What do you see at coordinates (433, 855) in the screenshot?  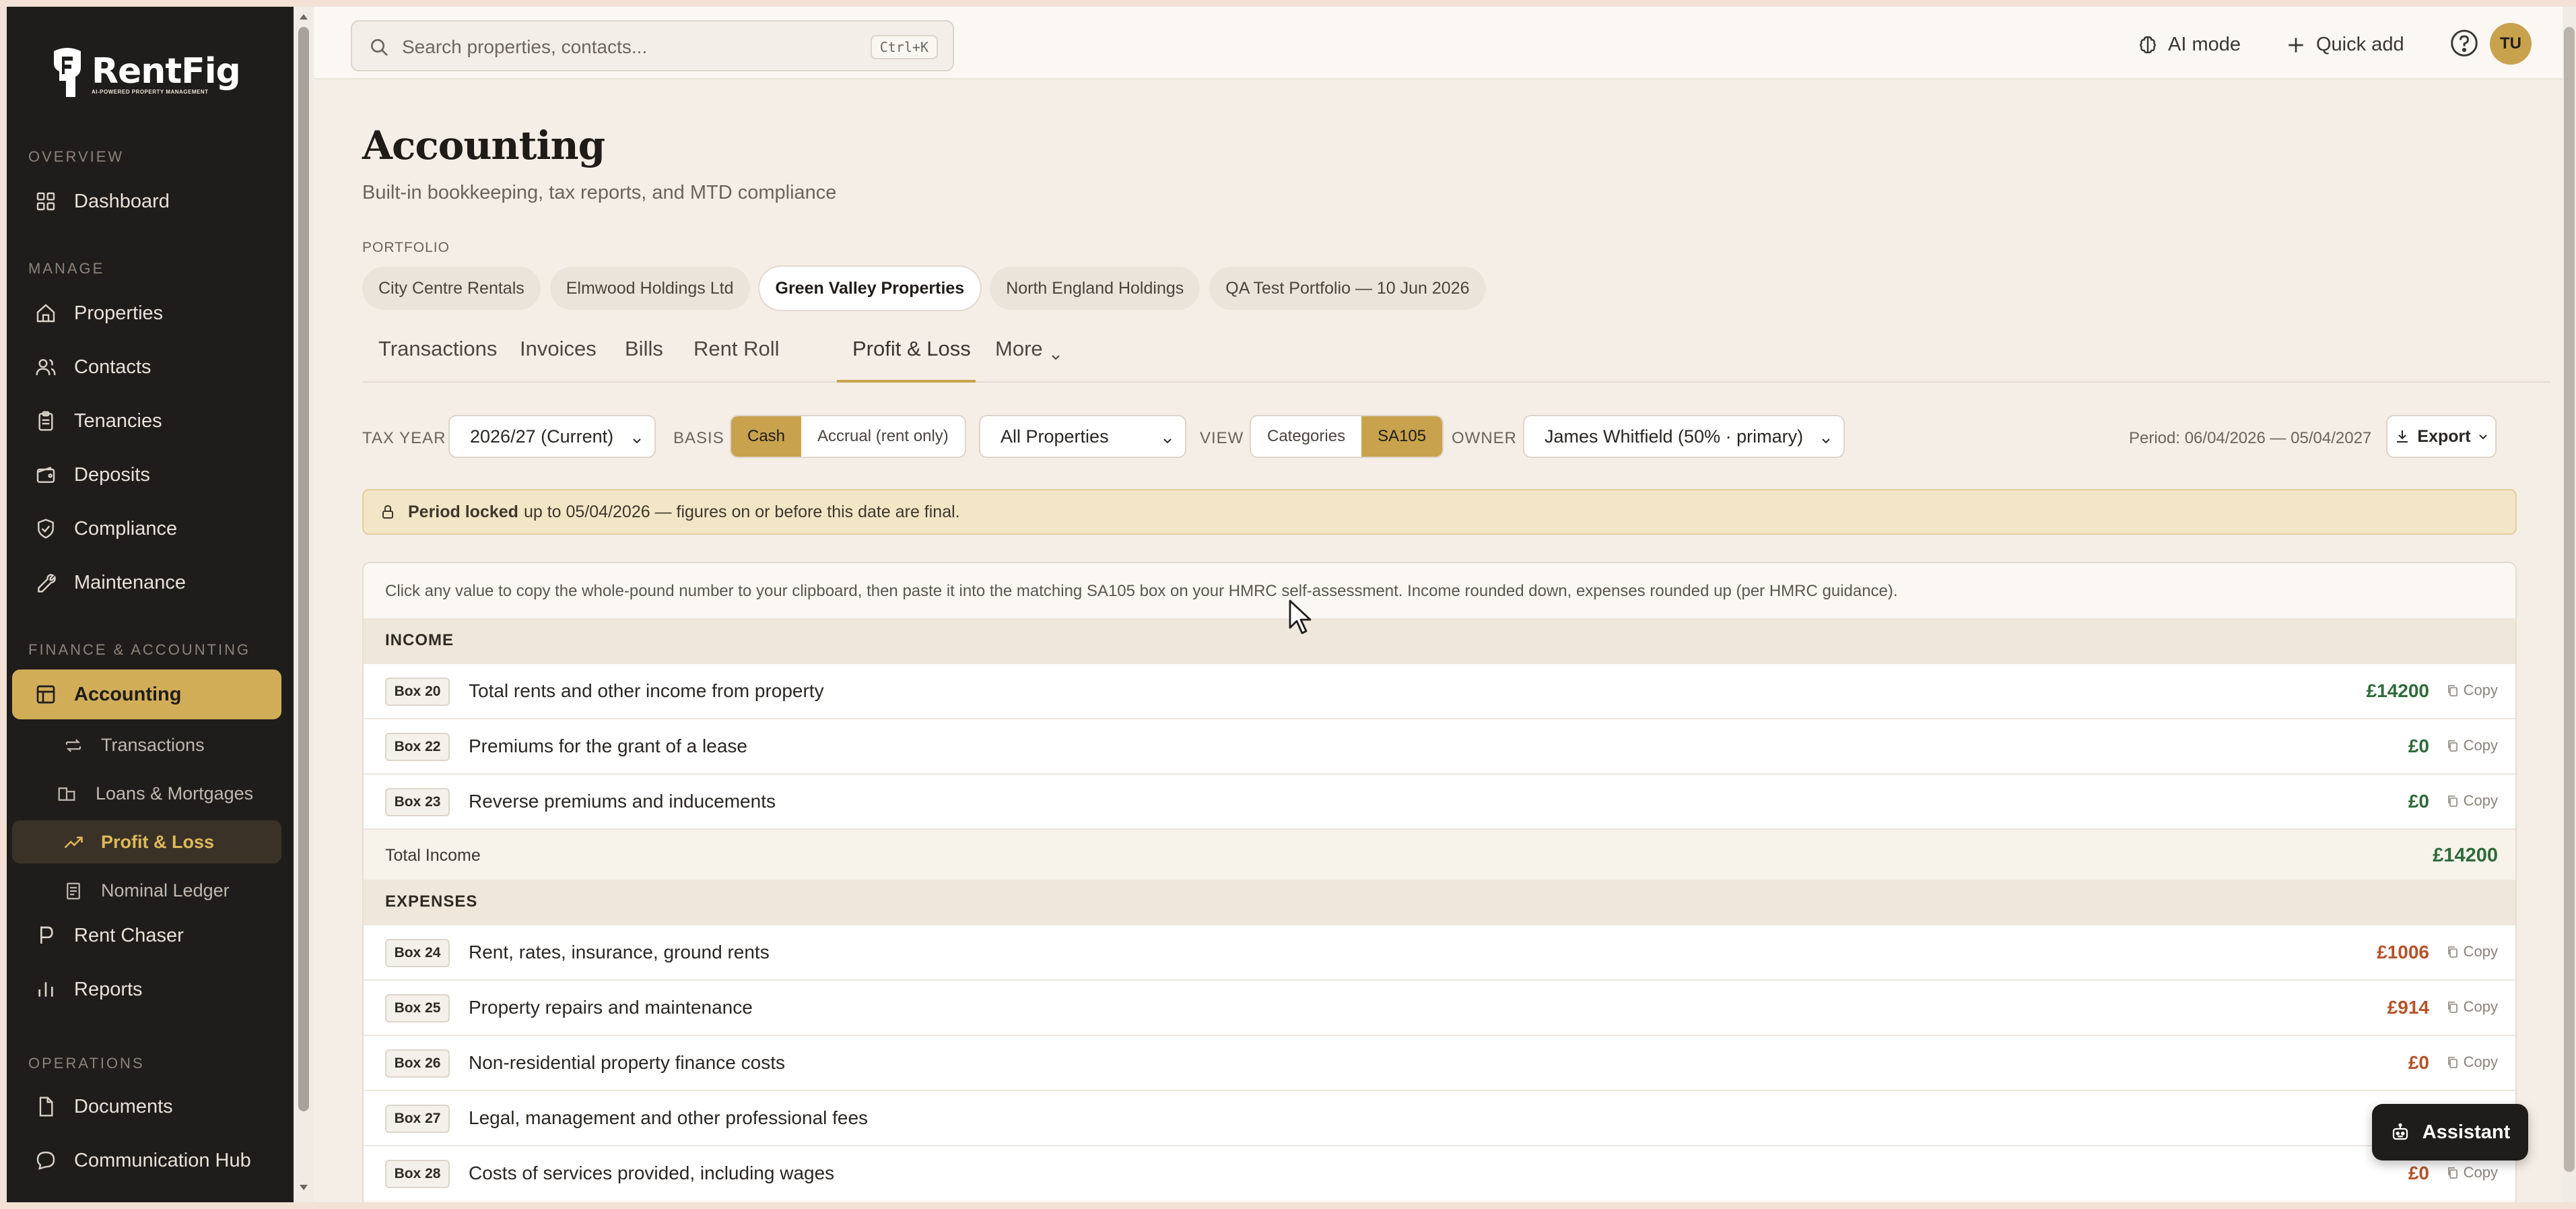 I see `total-income-label: Total Income` at bounding box center [433, 855].